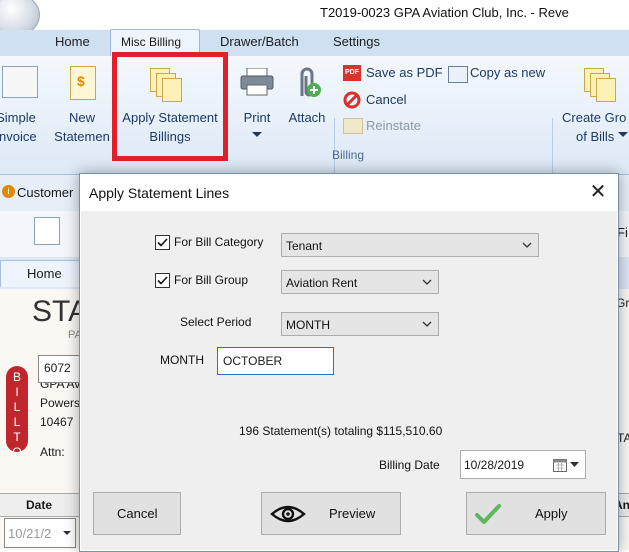  What do you see at coordinates (257, 117) in the screenshot?
I see `print-label: Print` at bounding box center [257, 117].